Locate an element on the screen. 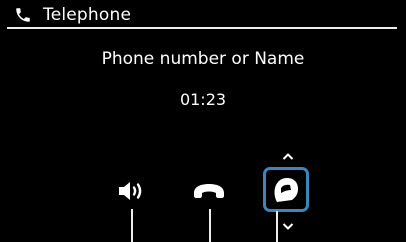  speaker-volume-button is located at coordinates (132, 191).